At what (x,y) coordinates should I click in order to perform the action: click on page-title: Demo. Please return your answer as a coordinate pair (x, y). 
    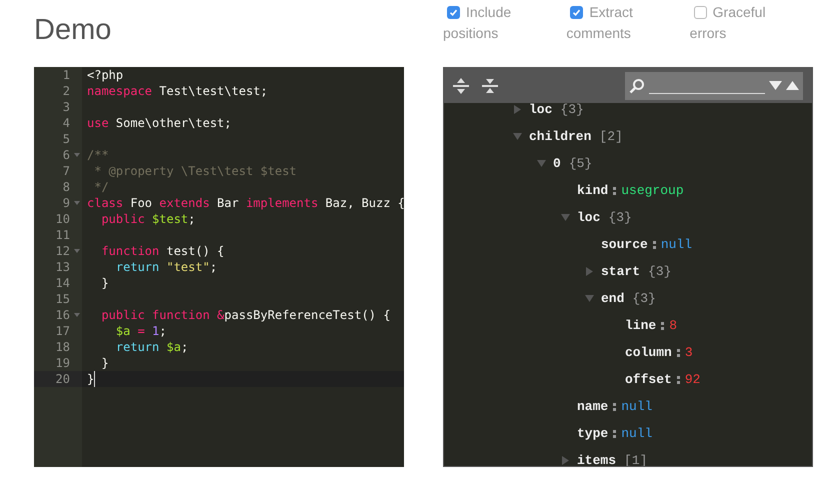
    Looking at the image, I should click on (73, 30).